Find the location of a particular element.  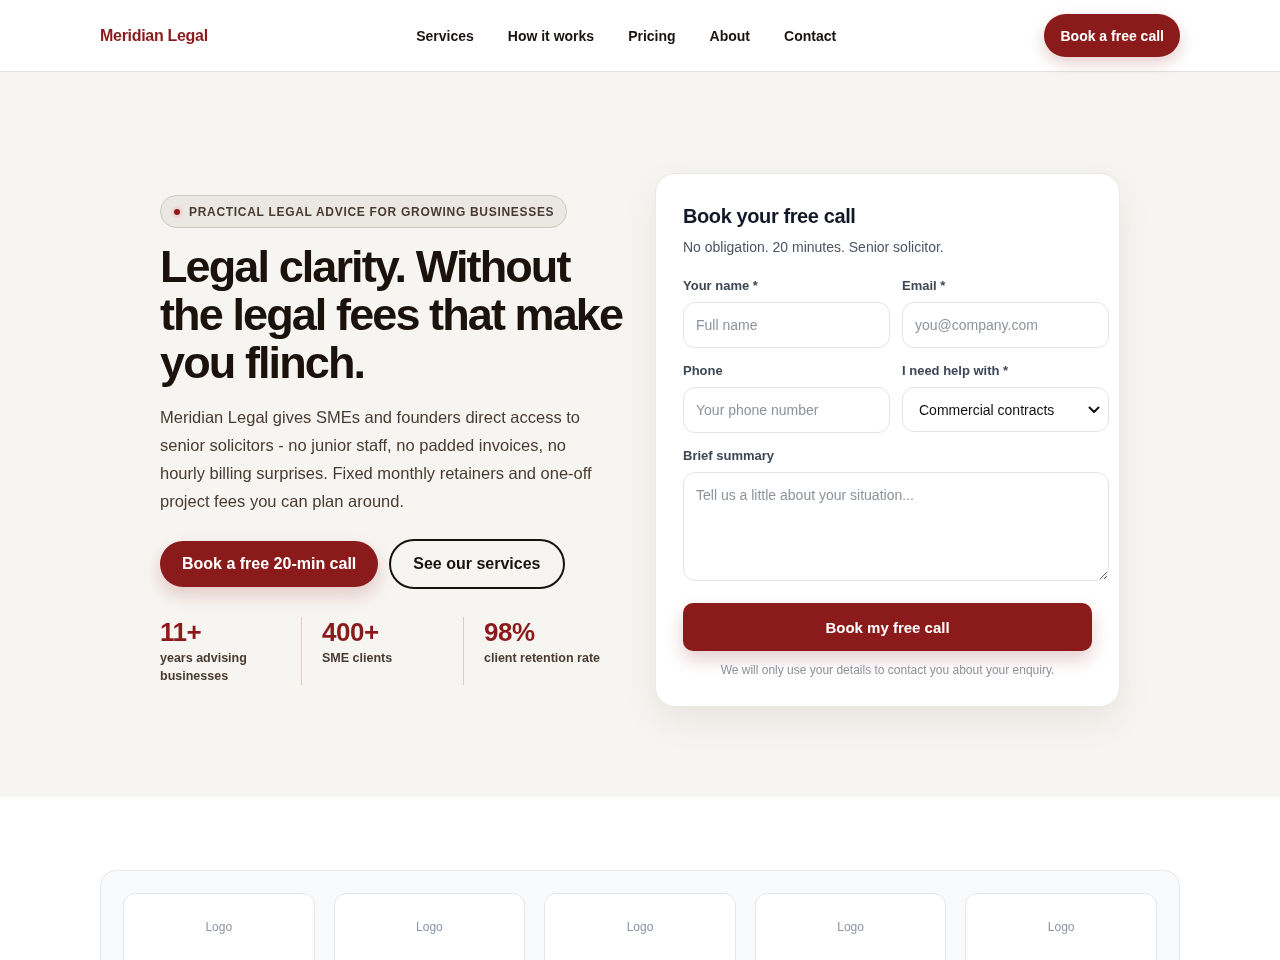

nav-link: Contact is located at coordinates (810, 35).